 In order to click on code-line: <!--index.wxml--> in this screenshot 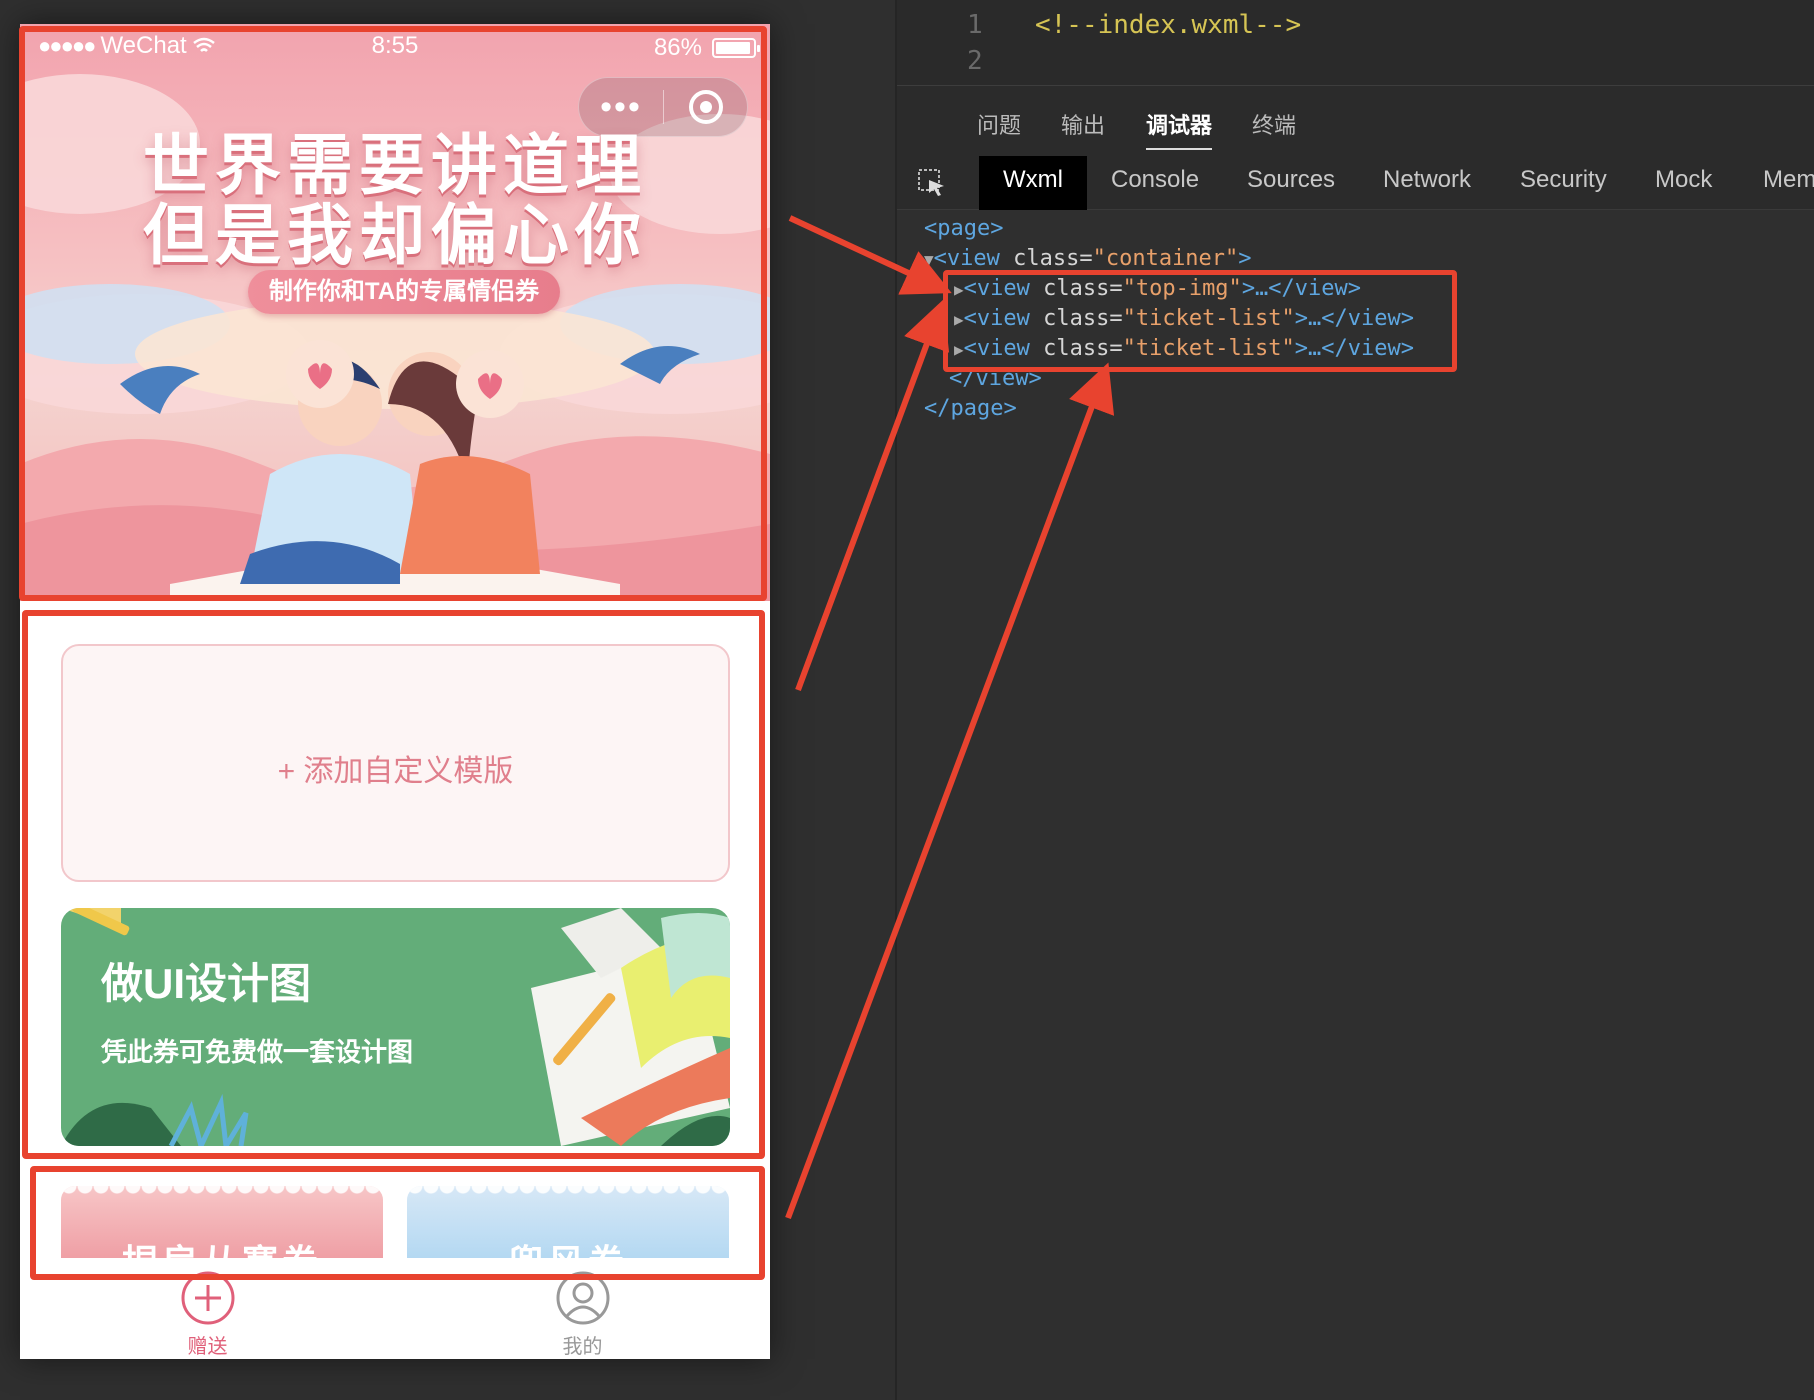, I will do `click(1168, 25)`.